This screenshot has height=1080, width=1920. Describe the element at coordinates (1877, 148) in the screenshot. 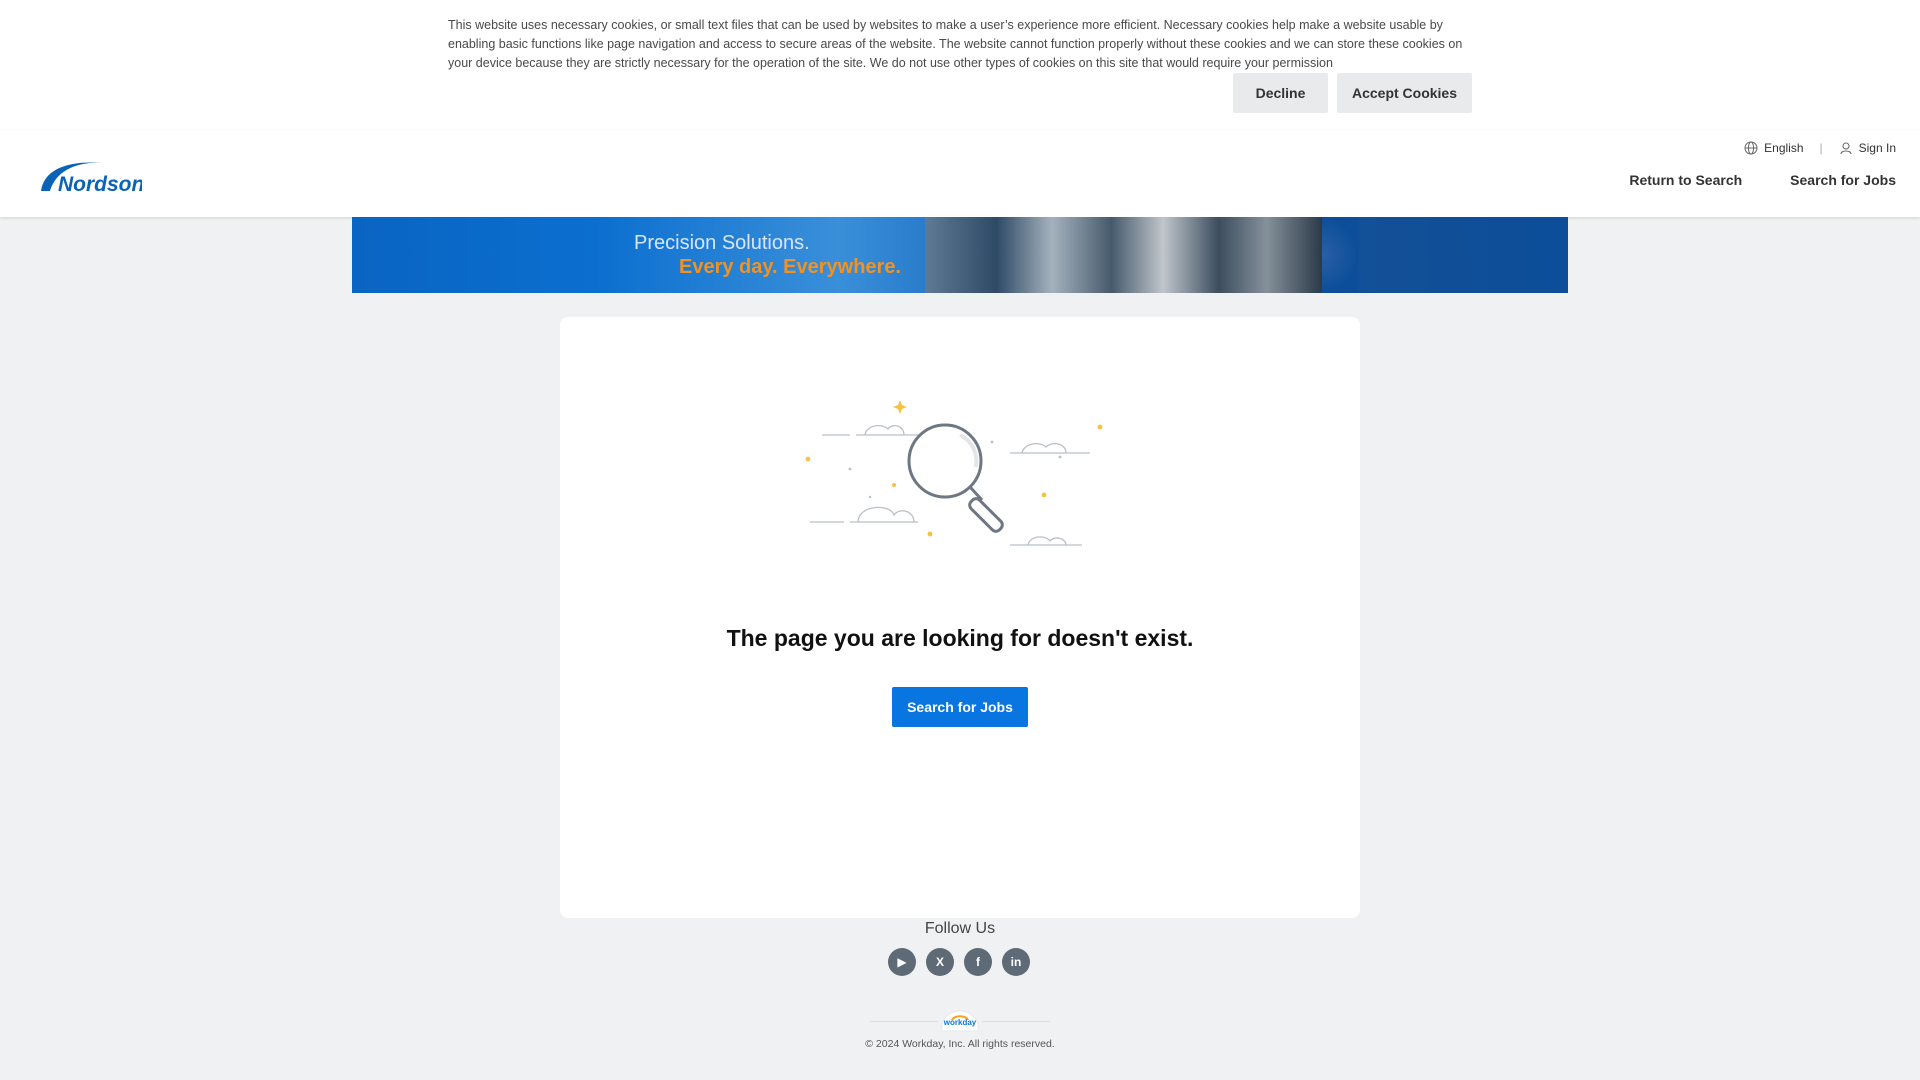

I see `sign-in-link: Sign In` at that location.